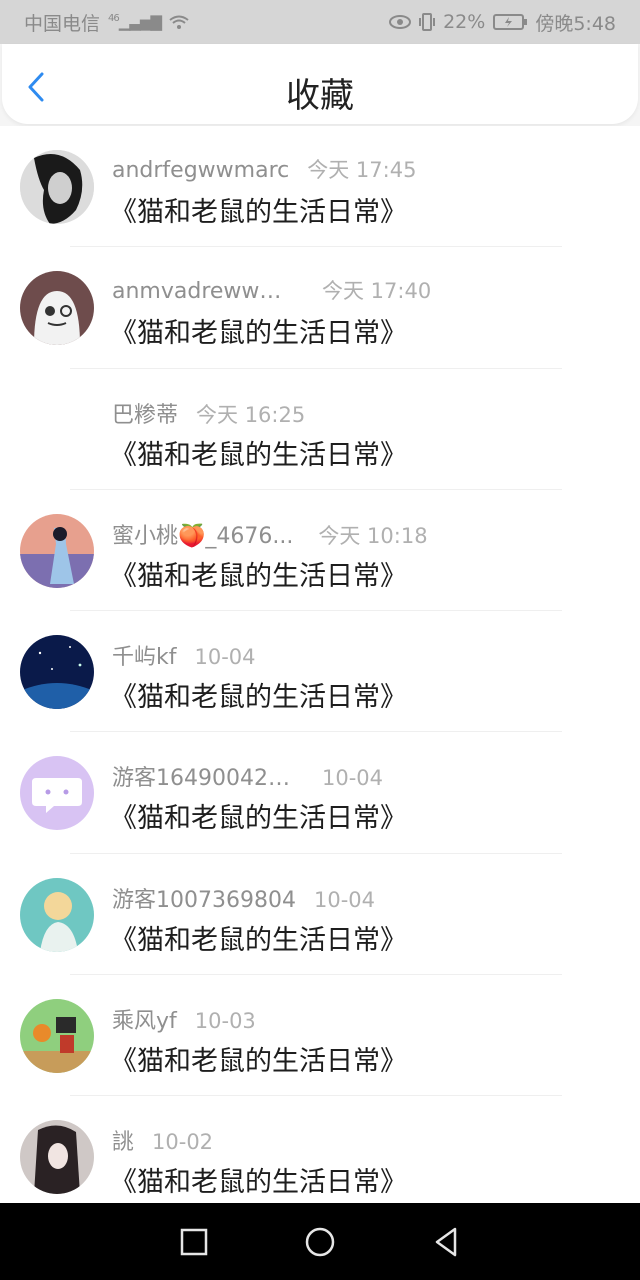 The image size is (640, 1280). Describe the element at coordinates (183, 1142) in the screenshot. I see `timestamp: 10-02` at that location.